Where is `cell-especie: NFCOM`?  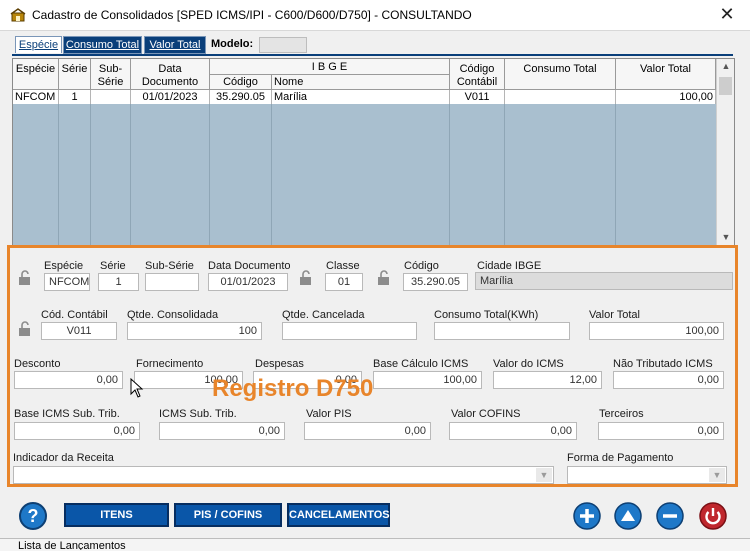
cell-especie: NFCOM is located at coordinates (36, 97).